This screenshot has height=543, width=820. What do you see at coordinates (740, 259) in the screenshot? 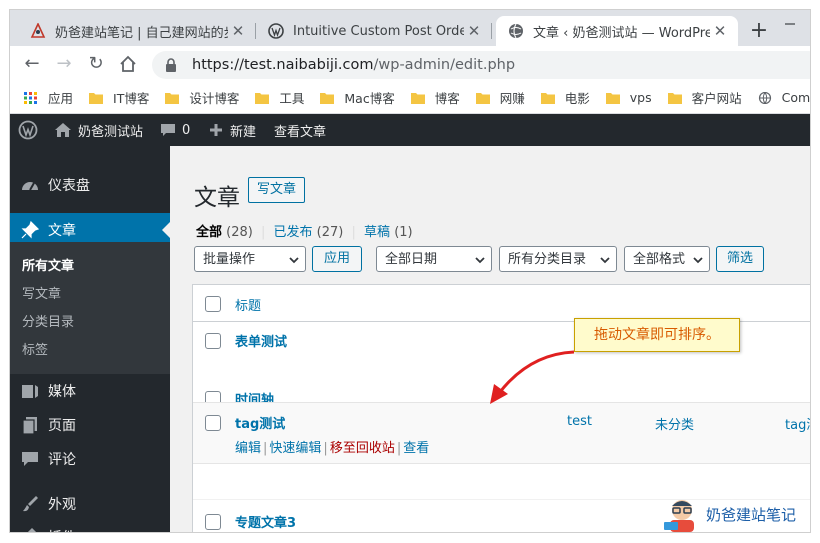
I see `filter-button: 筛选` at bounding box center [740, 259].